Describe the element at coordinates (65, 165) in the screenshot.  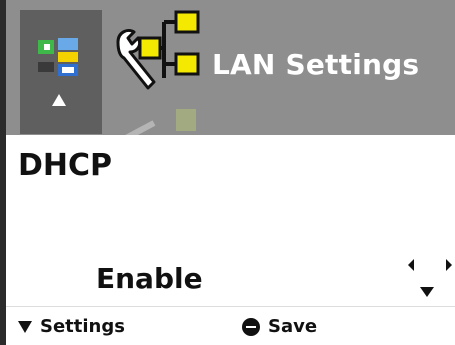
I see `setting-name: DHCP` at that location.